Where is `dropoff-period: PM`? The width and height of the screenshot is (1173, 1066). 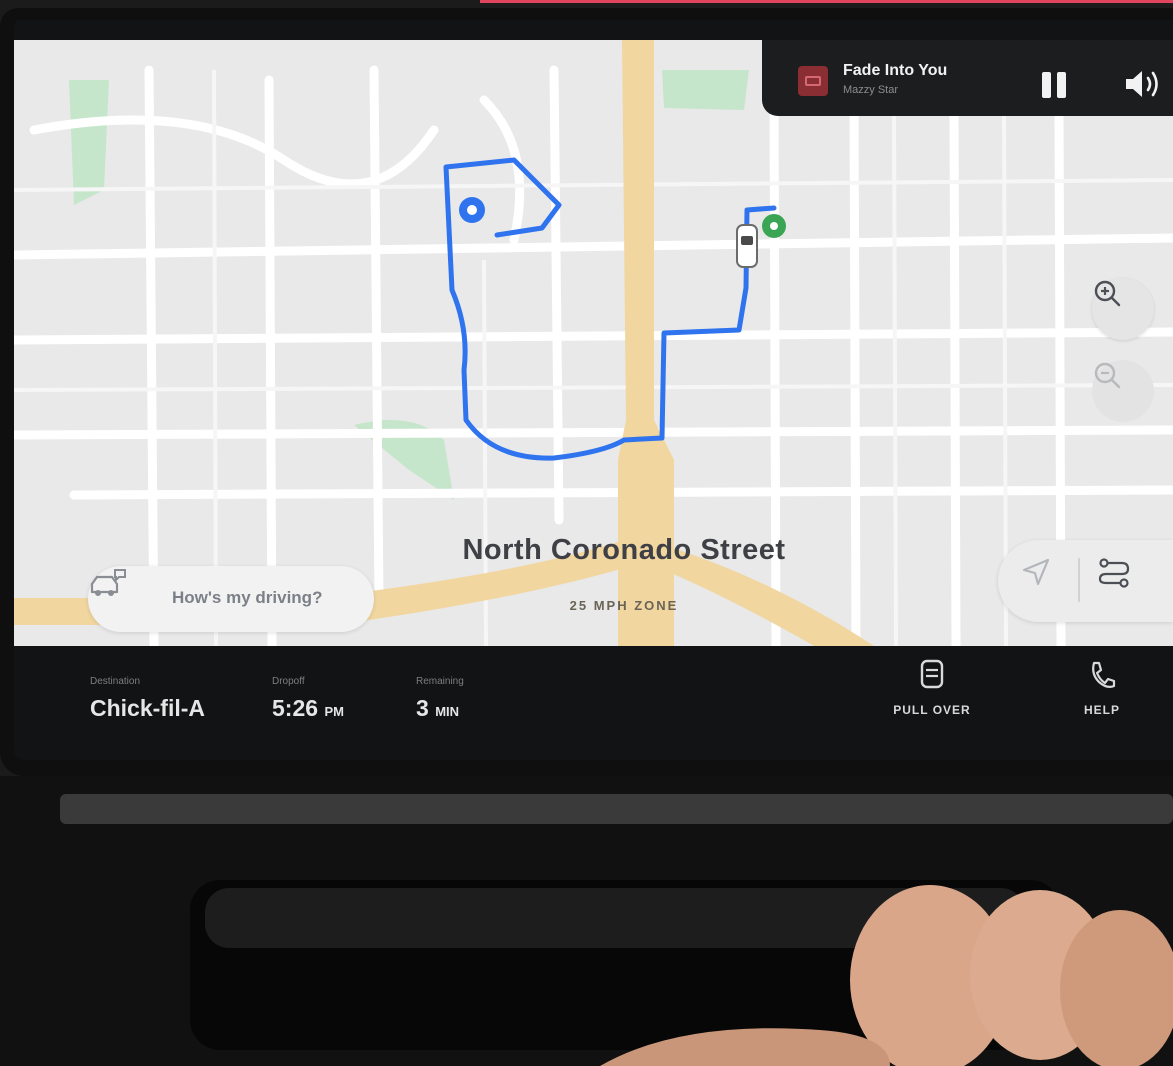 dropoff-period: PM is located at coordinates (334, 711).